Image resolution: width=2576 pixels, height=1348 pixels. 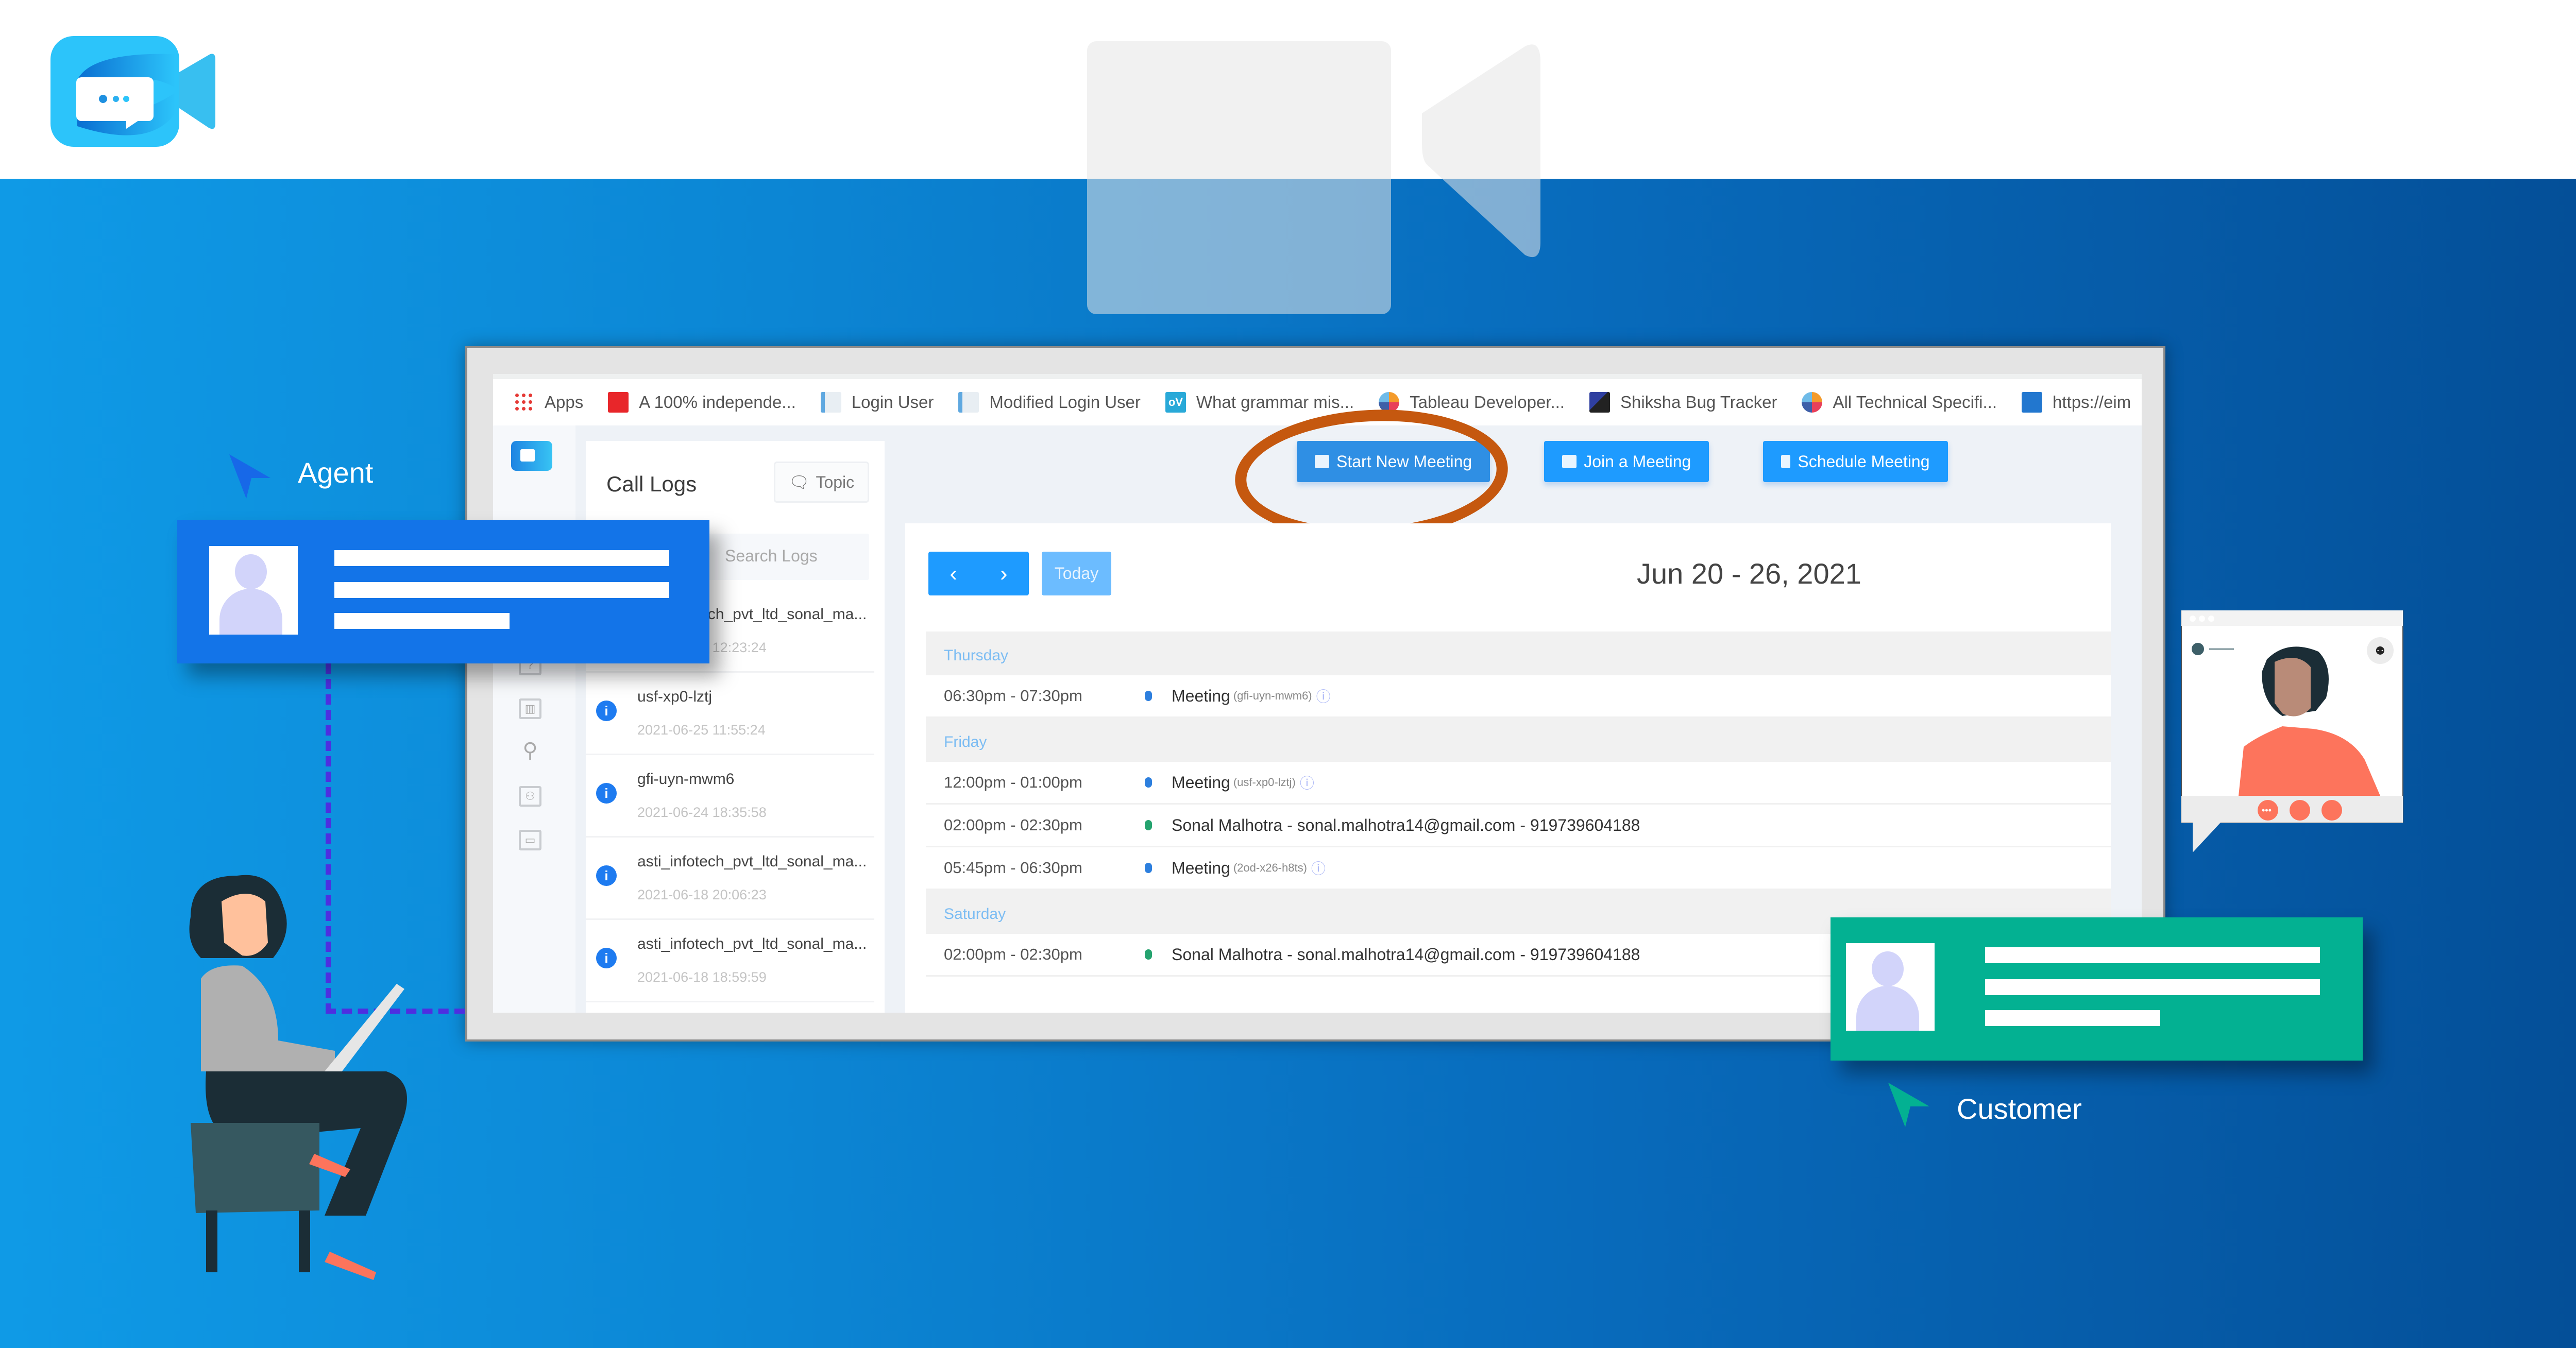 What do you see at coordinates (1569, 461) in the screenshot?
I see `keyboard-icon` at bounding box center [1569, 461].